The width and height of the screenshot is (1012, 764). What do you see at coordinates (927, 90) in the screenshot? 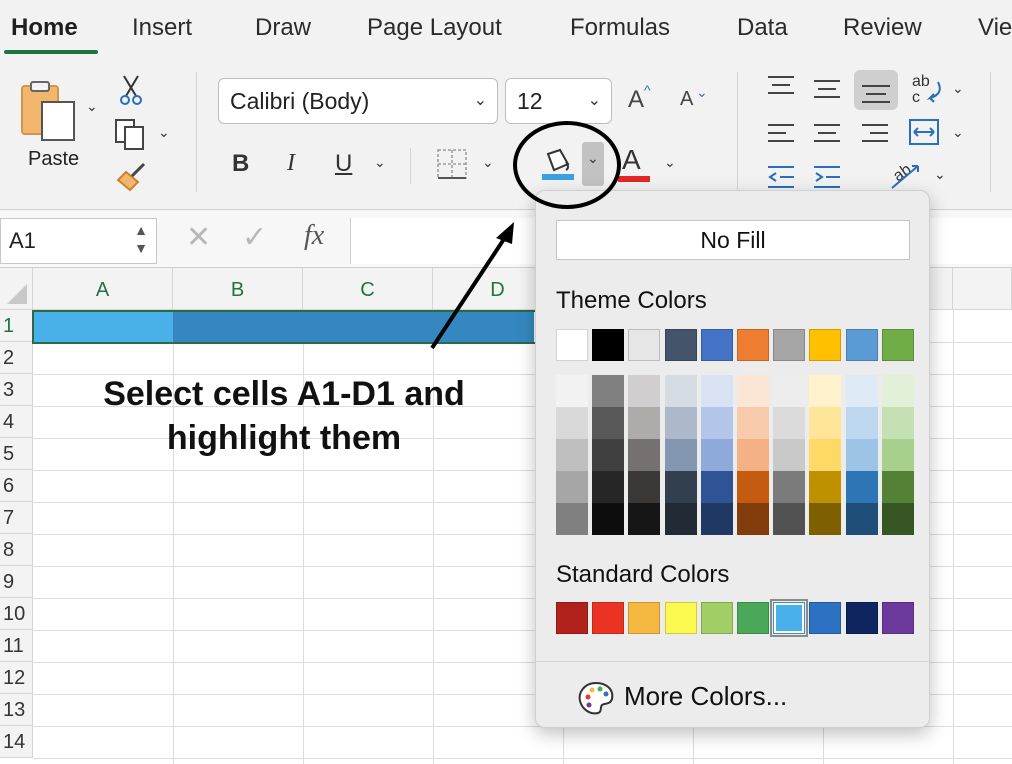
I see `wrap-text-button: ab c` at bounding box center [927, 90].